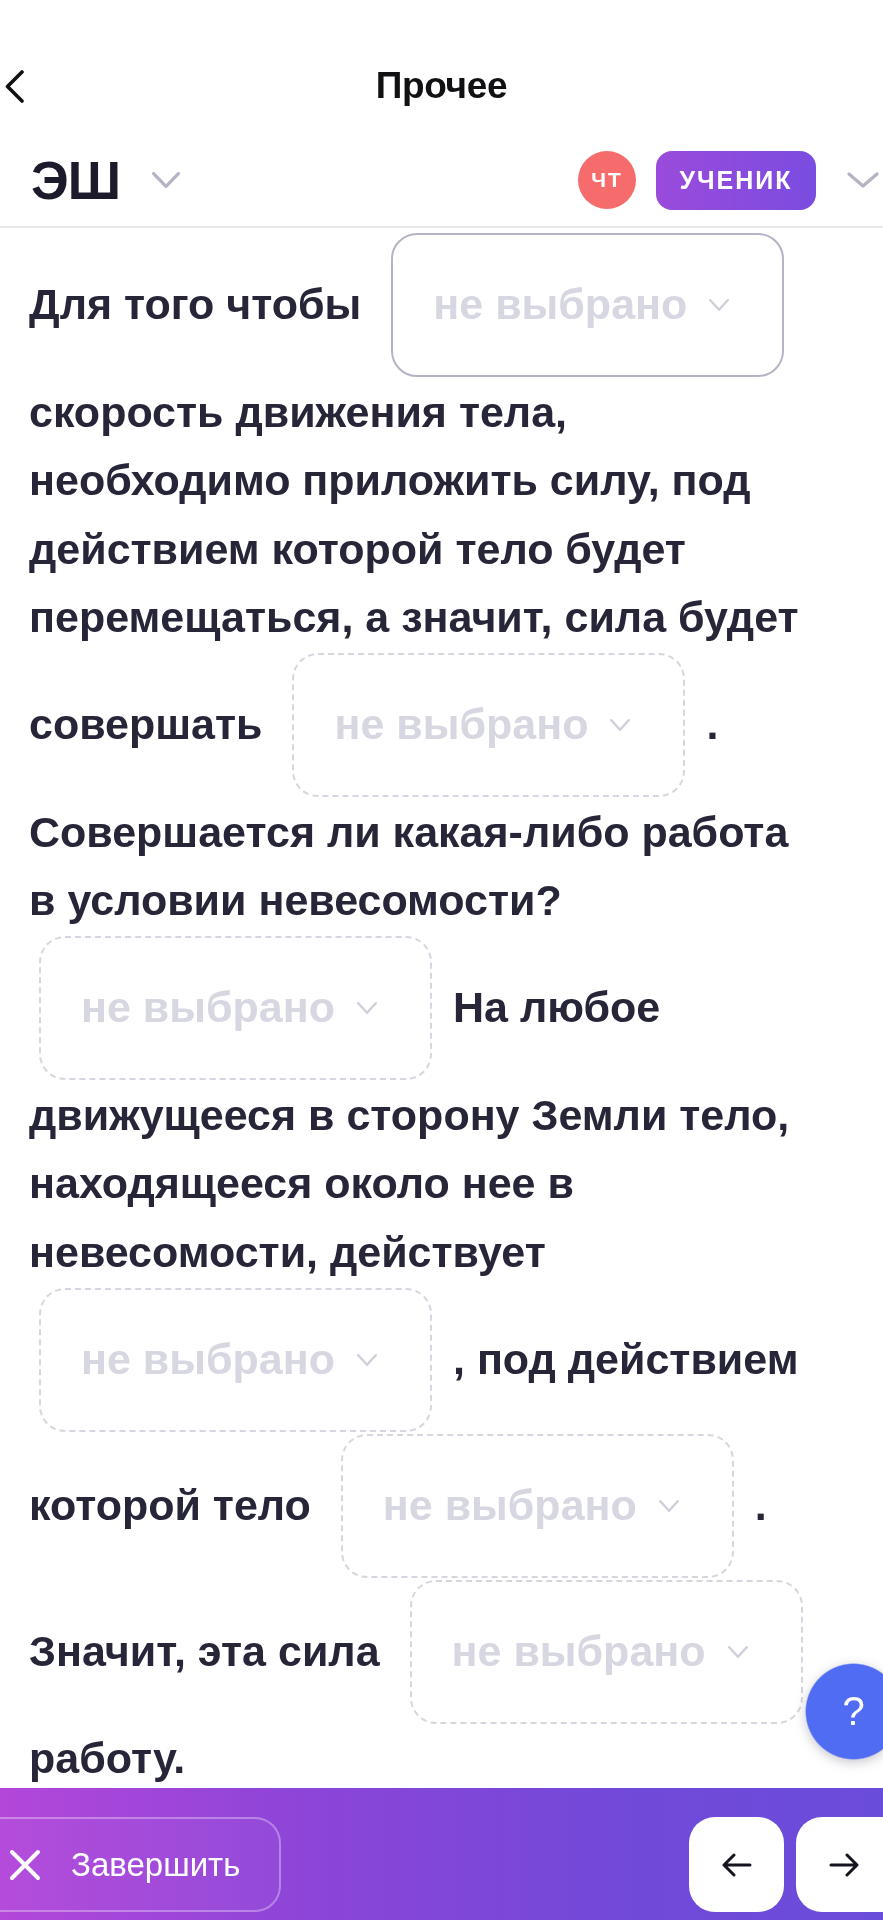 Image resolution: width=883 pixels, height=1920 pixels. What do you see at coordinates (14, 86) in the screenshot?
I see `chevron-left-icon` at bounding box center [14, 86].